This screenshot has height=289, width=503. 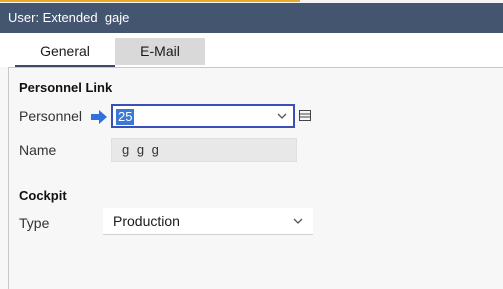 I want to click on tab-bar: General E-Mail, so click(x=251, y=50).